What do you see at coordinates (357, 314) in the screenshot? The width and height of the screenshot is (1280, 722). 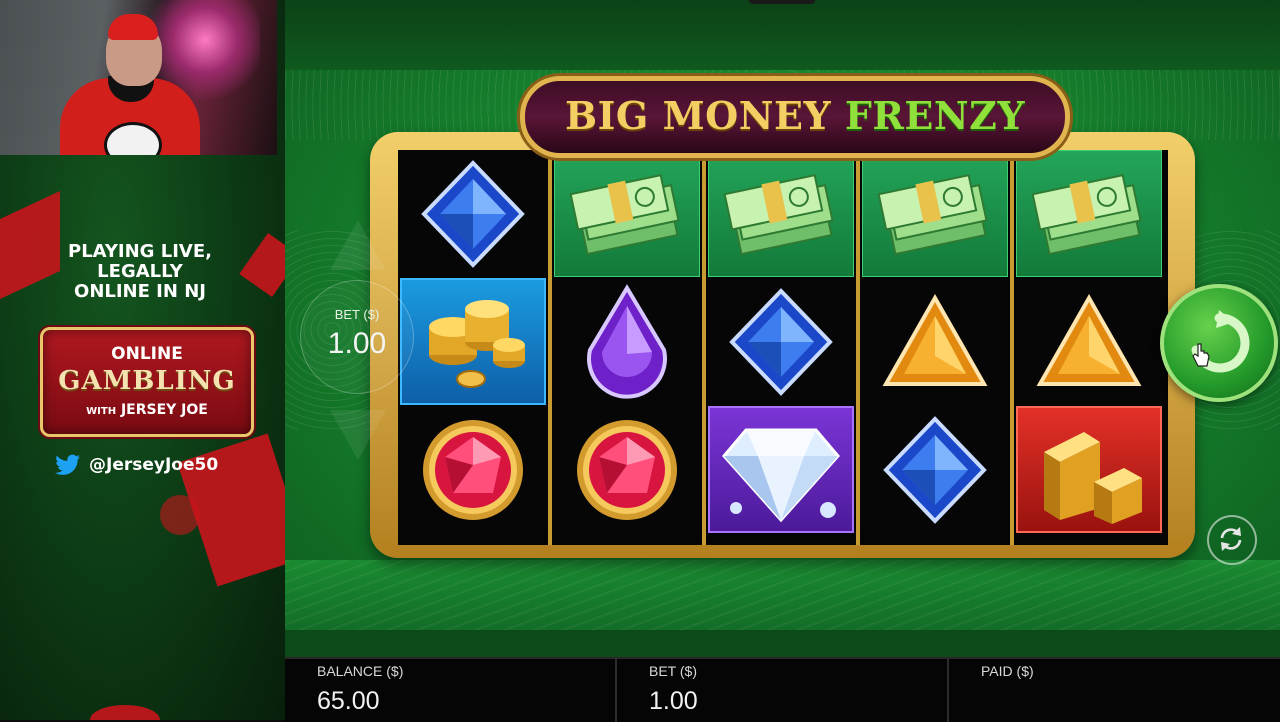 I see `bet-widget-label: BET ($)` at bounding box center [357, 314].